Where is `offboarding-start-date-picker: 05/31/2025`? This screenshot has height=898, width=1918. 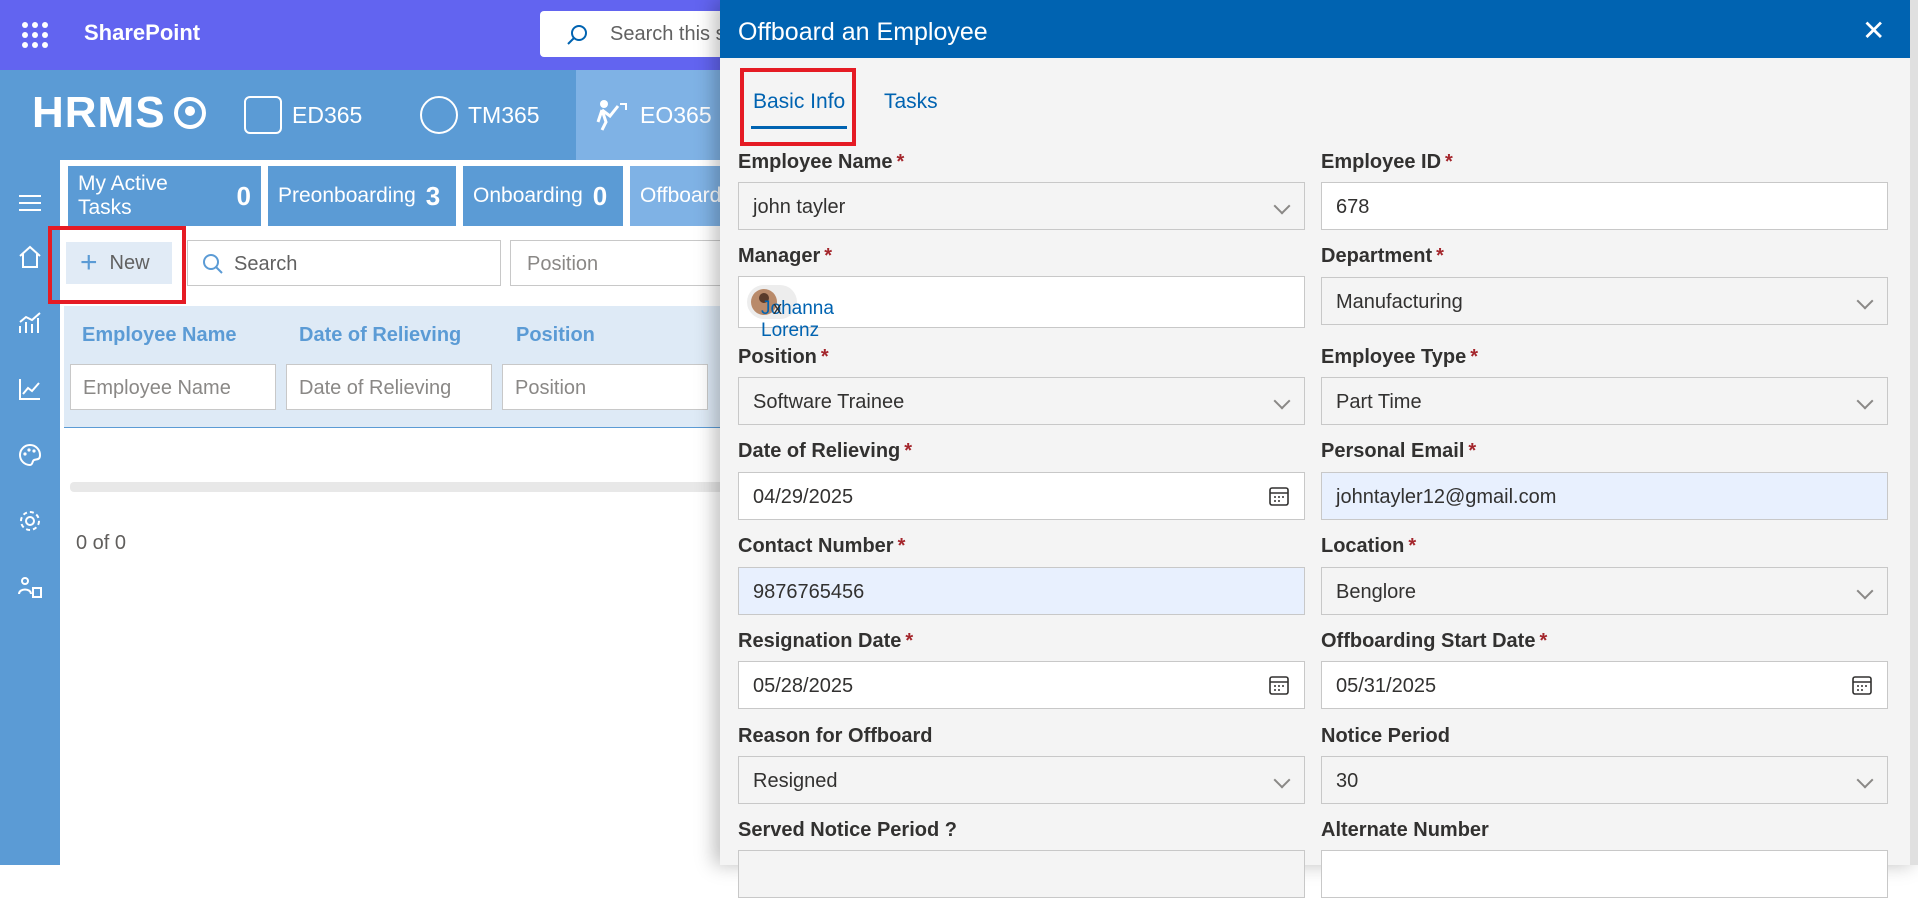 offboarding-start-date-picker: 05/31/2025 is located at coordinates (1604, 685).